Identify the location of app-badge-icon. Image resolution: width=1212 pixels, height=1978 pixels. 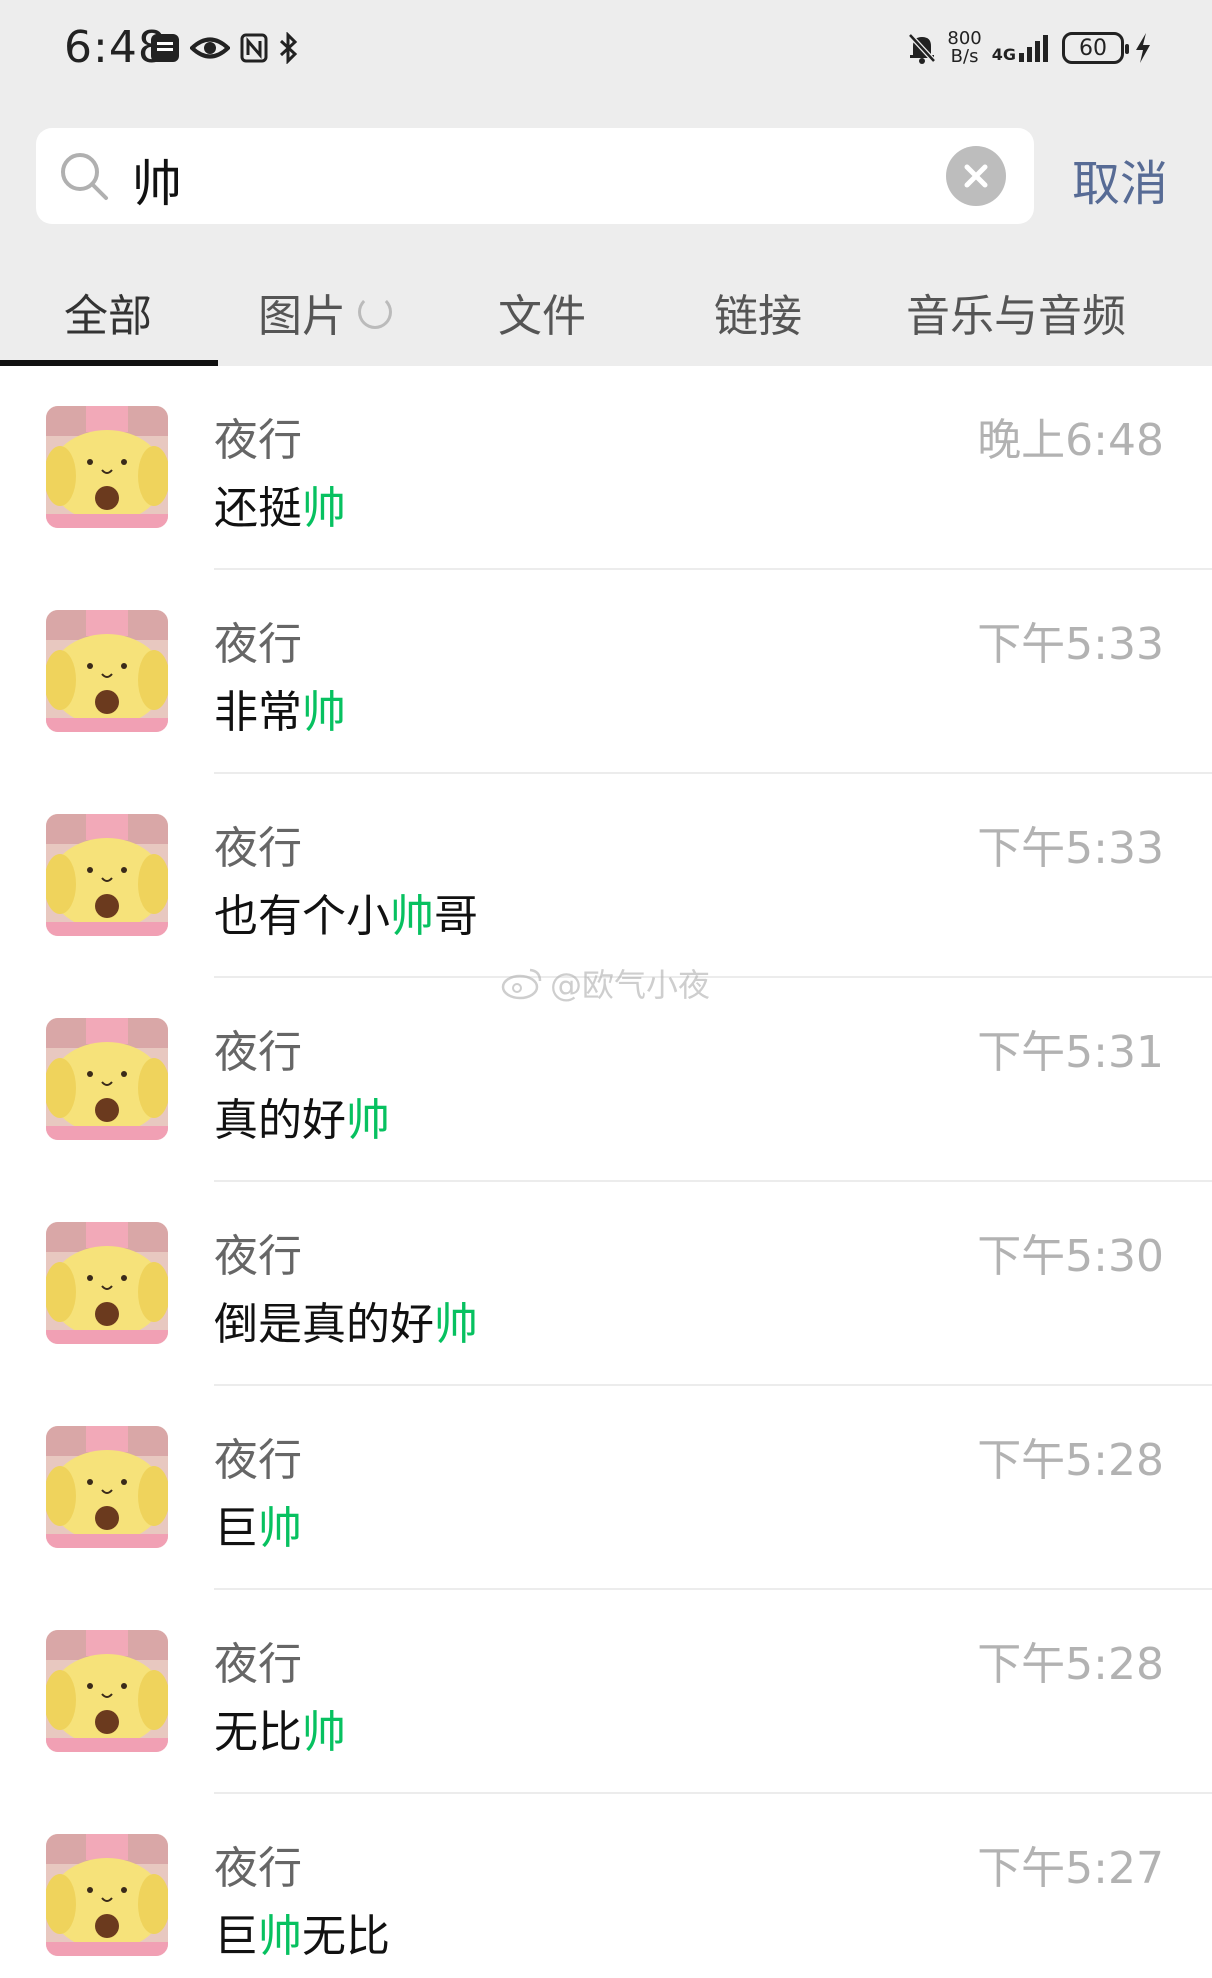
(165, 48).